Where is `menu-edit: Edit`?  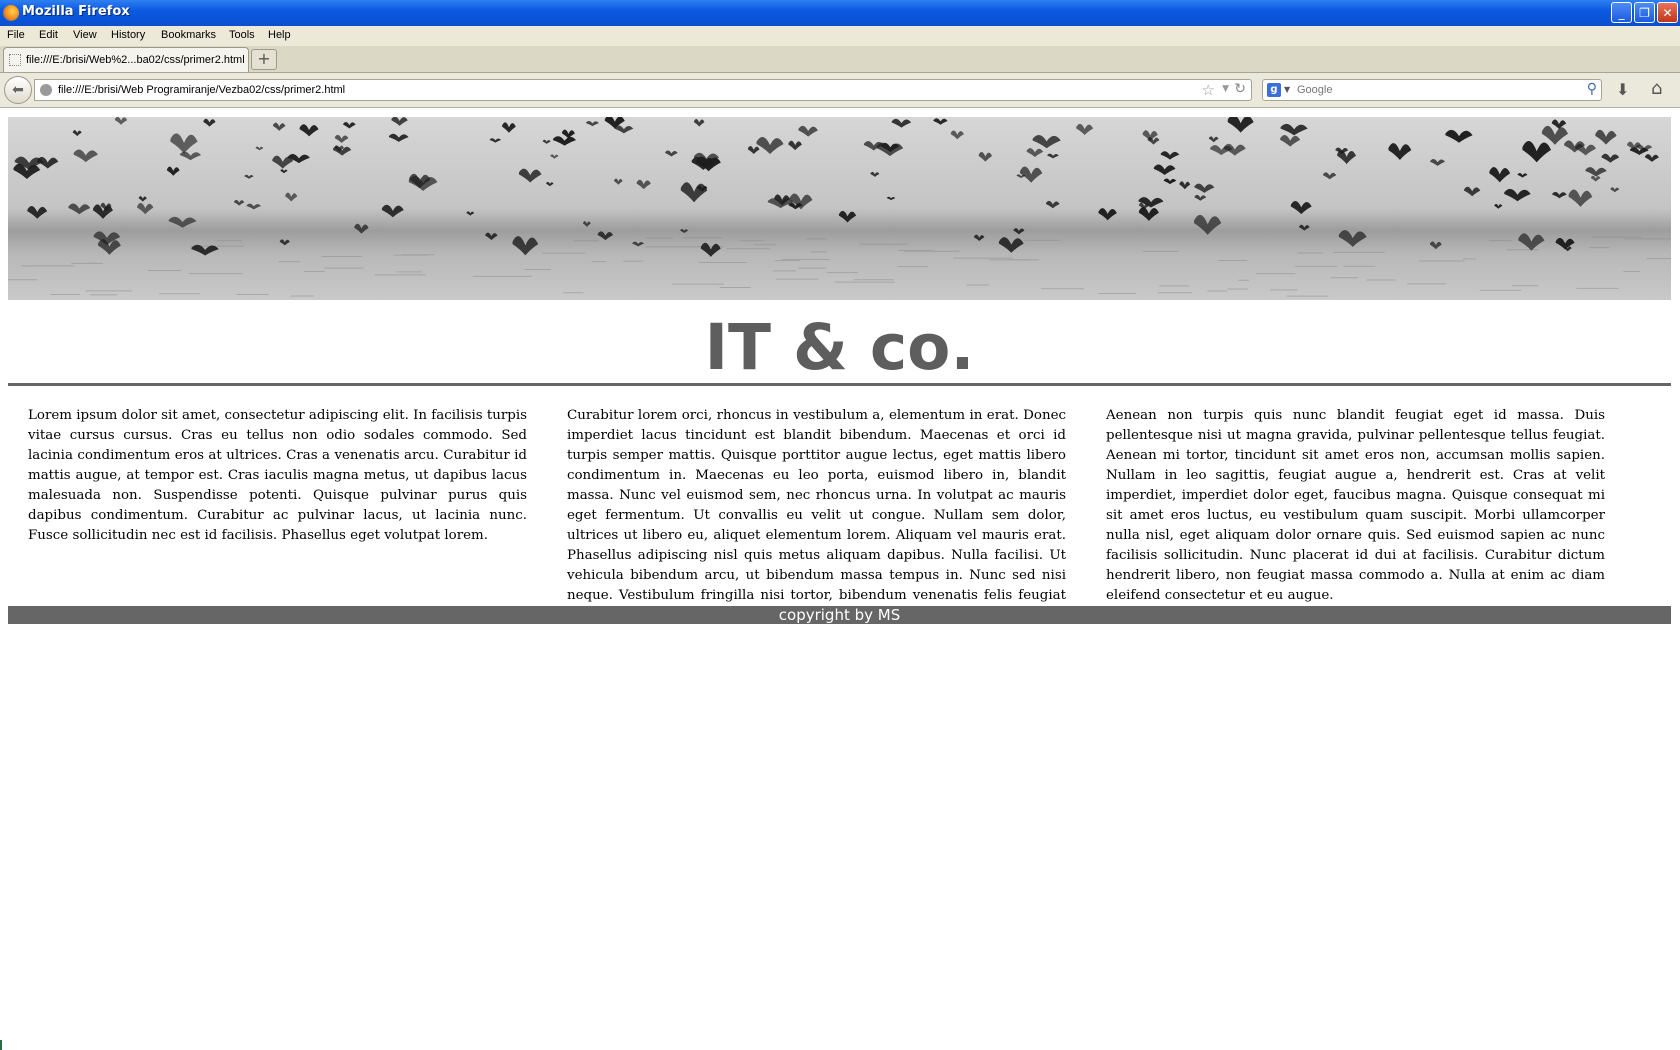 menu-edit: Edit is located at coordinates (48, 35).